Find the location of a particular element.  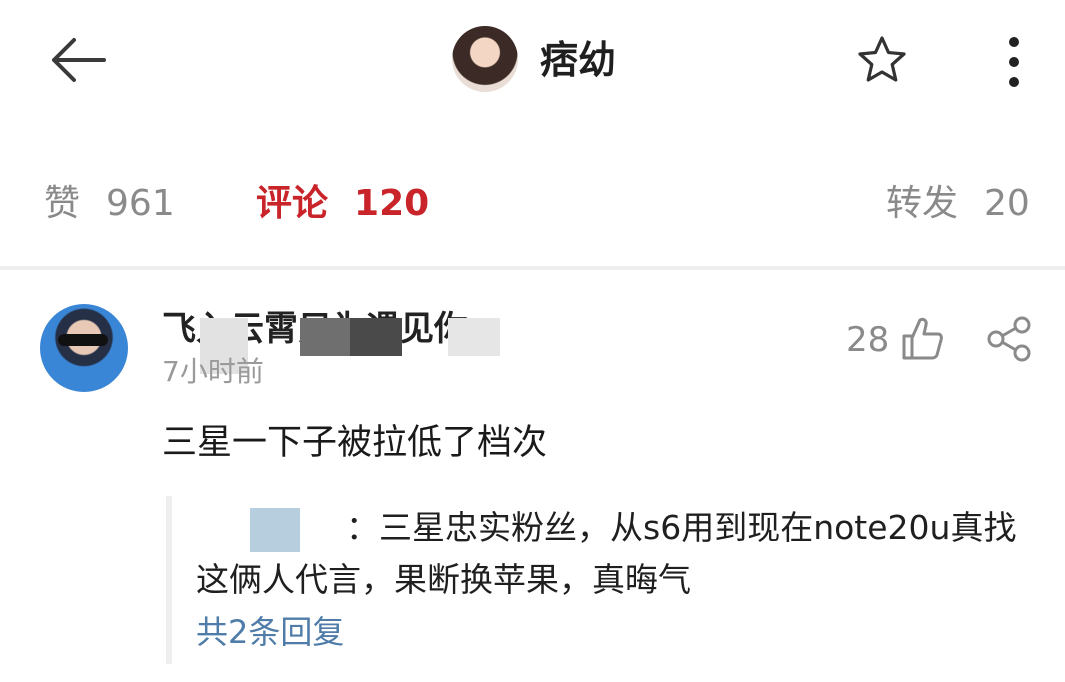

comments-label: 评论 is located at coordinates (292, 203).